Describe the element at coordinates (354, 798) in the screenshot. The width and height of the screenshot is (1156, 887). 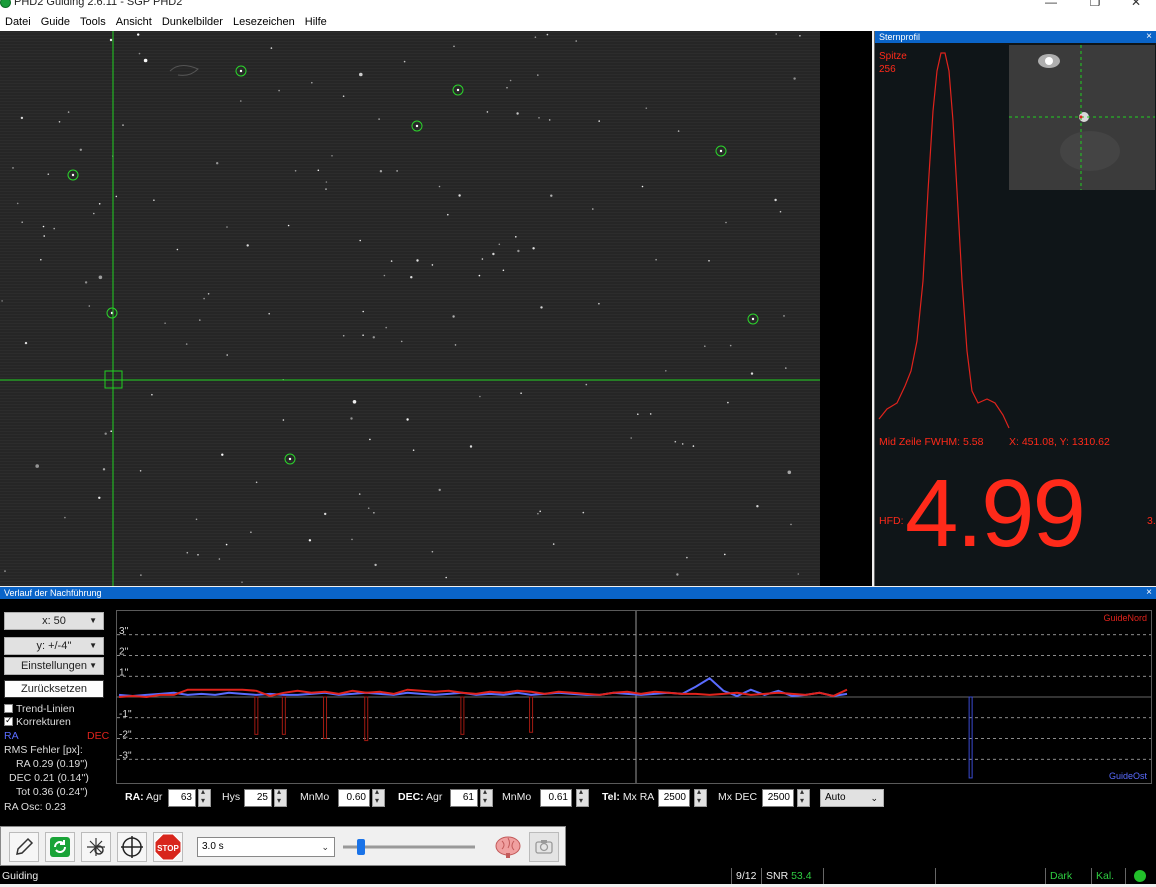
I see `ra-mnmo-input: 0.60` at that location.